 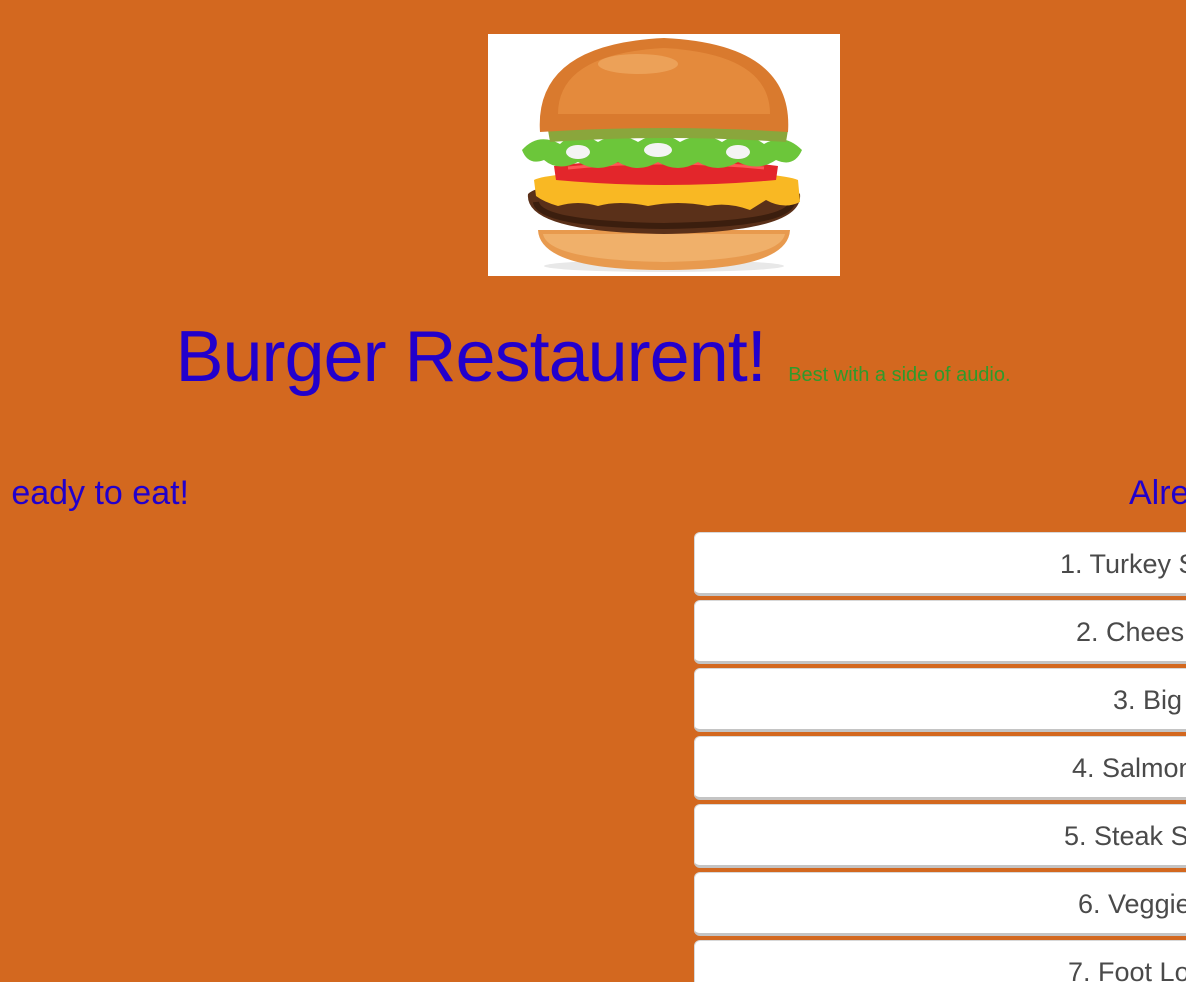 I want to click on devoured-item-label: 2. Chees, so click(x=1130, y=632).